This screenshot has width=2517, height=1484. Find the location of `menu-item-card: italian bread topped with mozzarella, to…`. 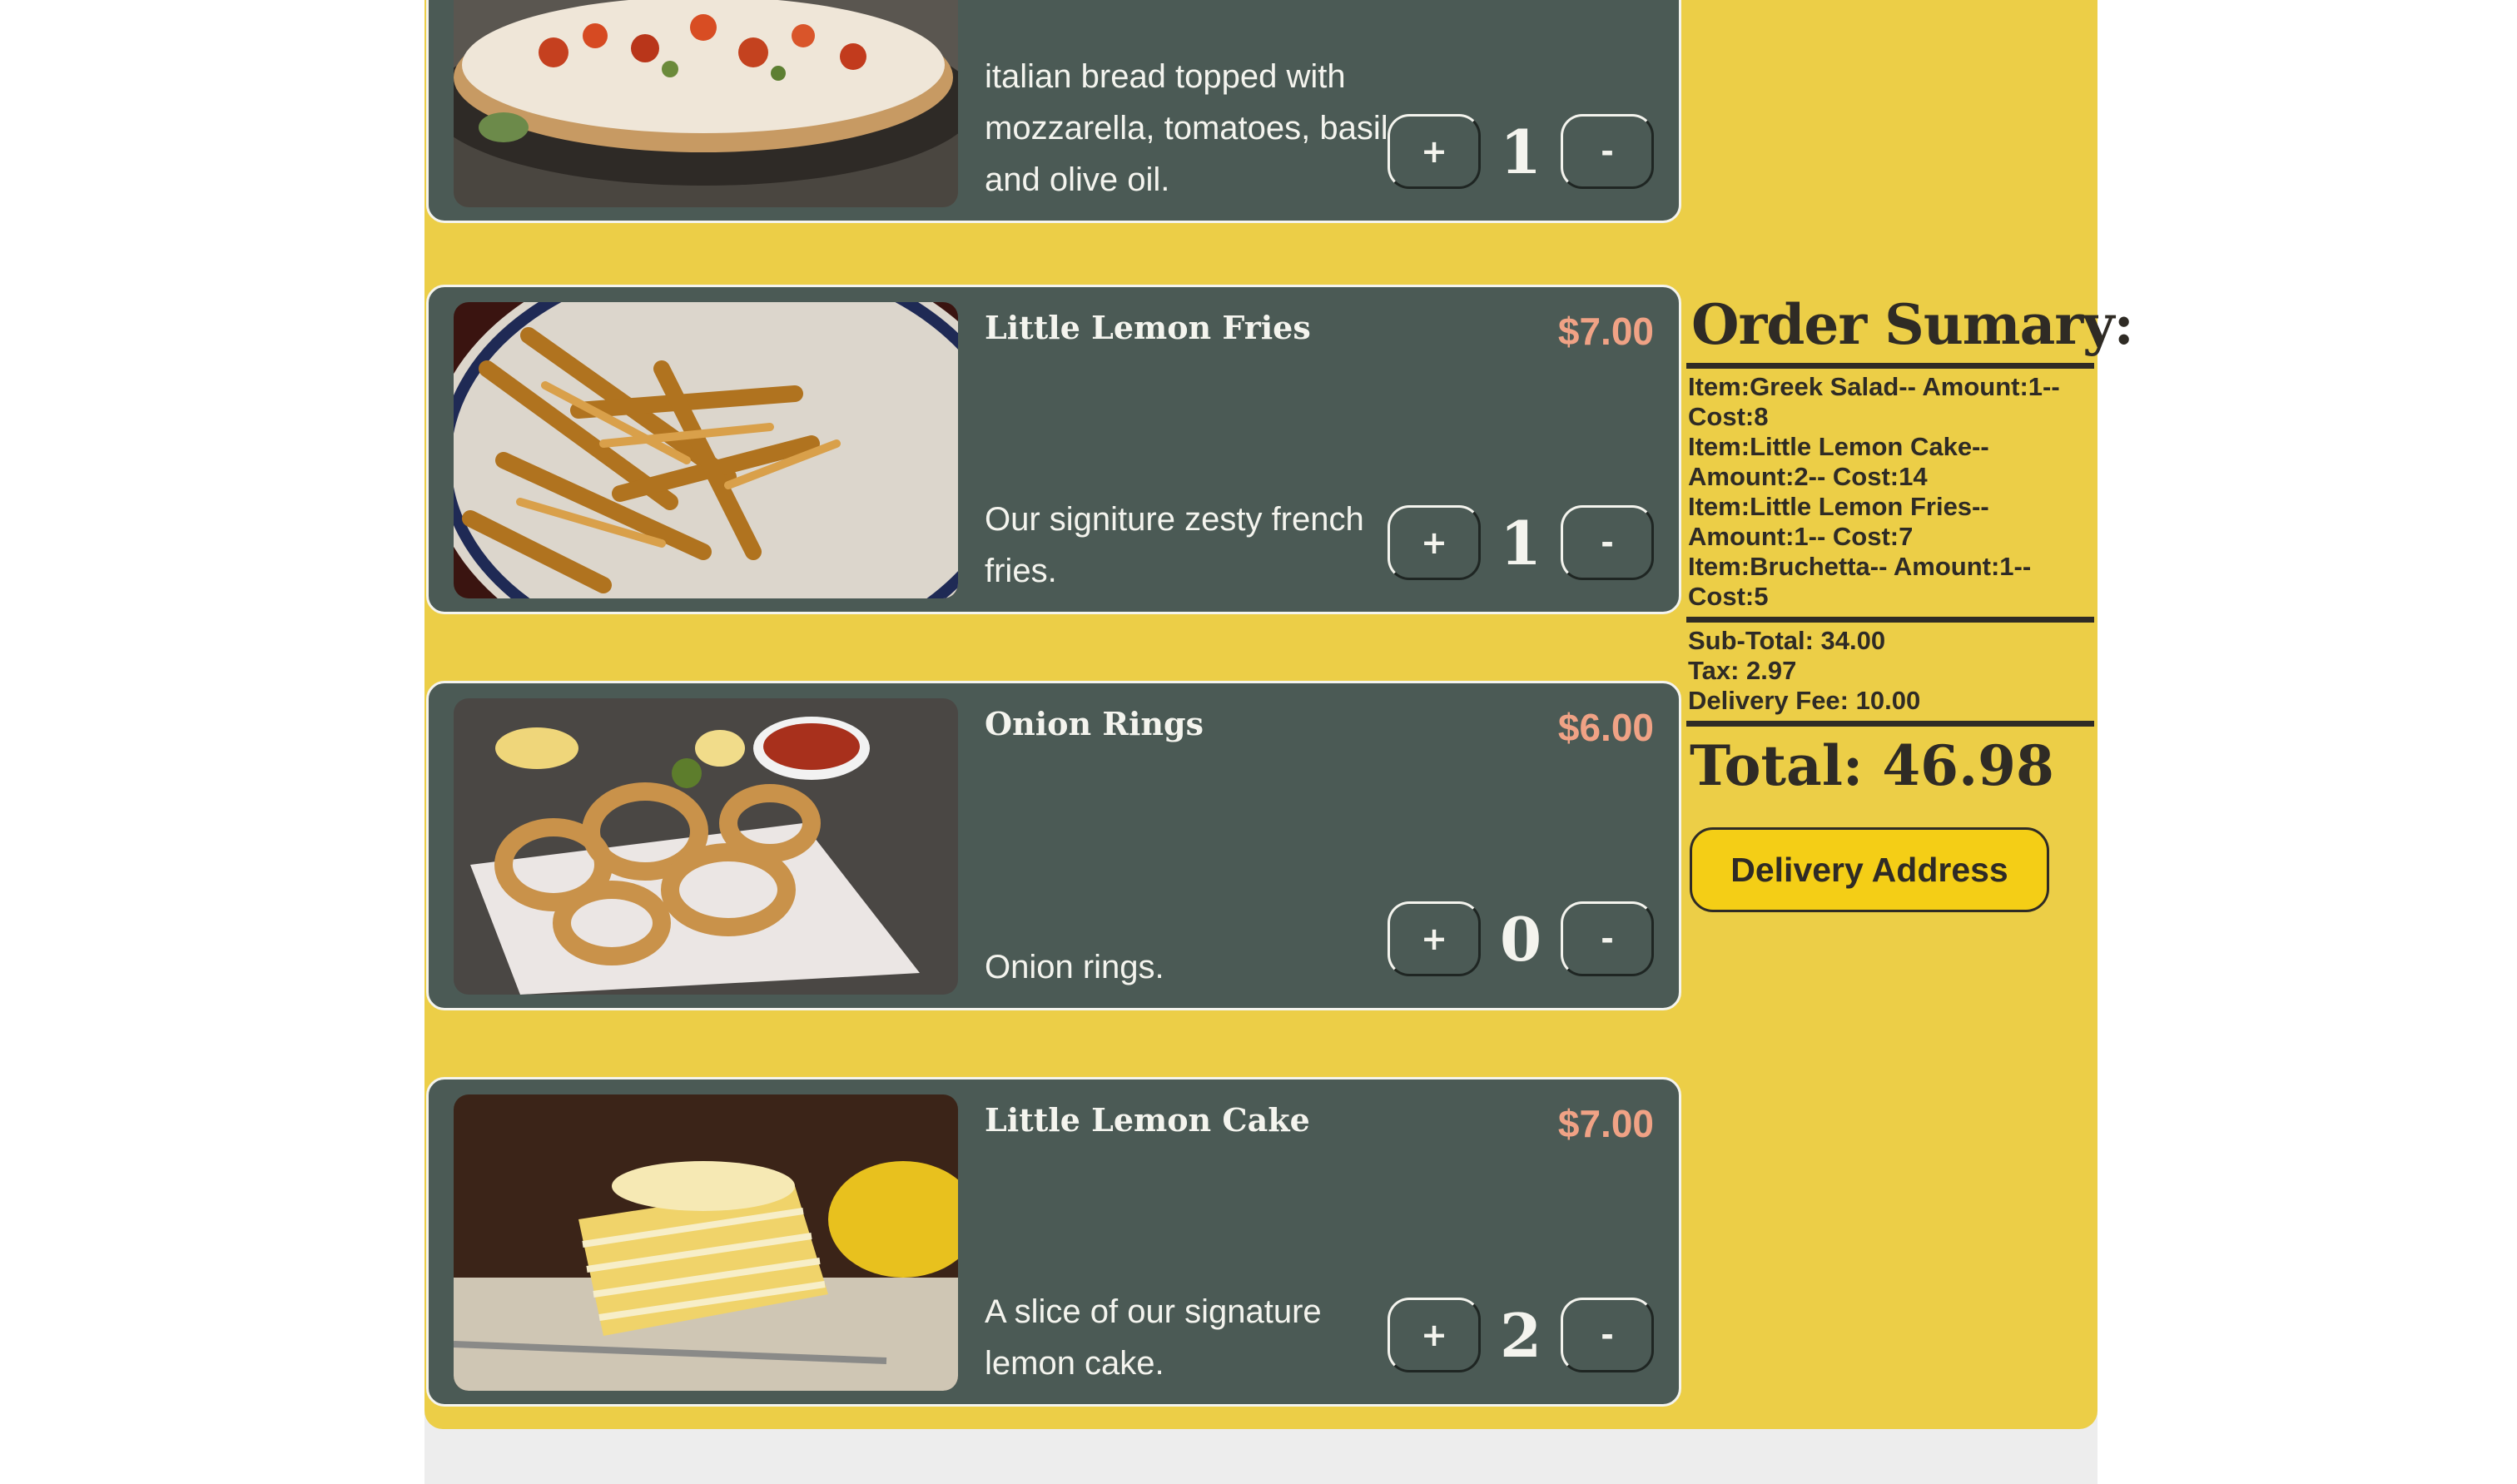

menu-item-card: italian bread topped with mozzarella, to… is located at coordinates (1053, 112).